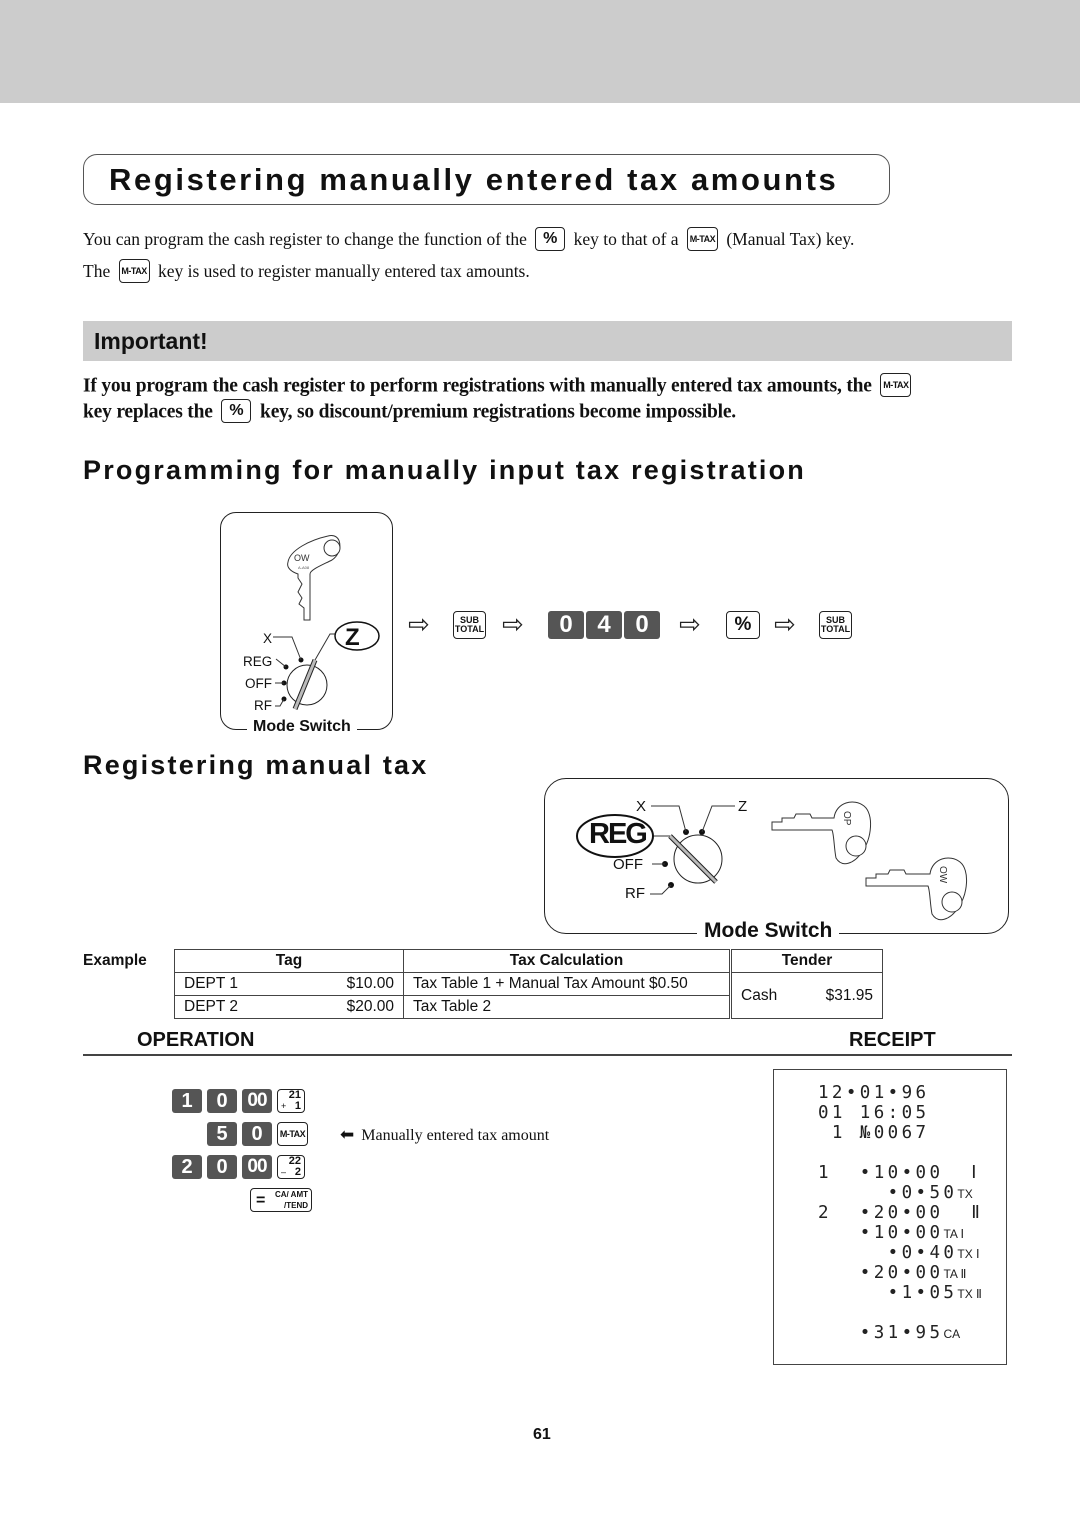 This screenshot has height=1528, width=1080. What do you see at coordinates (257, 1134) in the screenshot?
I see `operation-row-2: 5 0 M-TAX` at bounding box center [257, 1134].